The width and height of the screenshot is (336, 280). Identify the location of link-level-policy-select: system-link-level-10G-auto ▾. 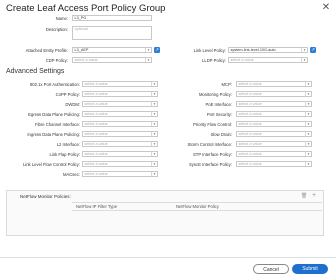
(268, 50).